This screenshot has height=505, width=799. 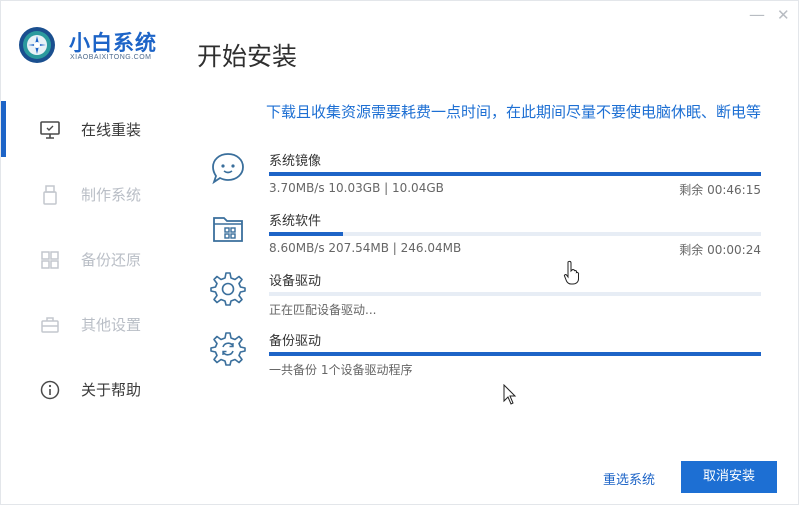 I want to click on hand-cursor-icon, so click(x=571, y=272).